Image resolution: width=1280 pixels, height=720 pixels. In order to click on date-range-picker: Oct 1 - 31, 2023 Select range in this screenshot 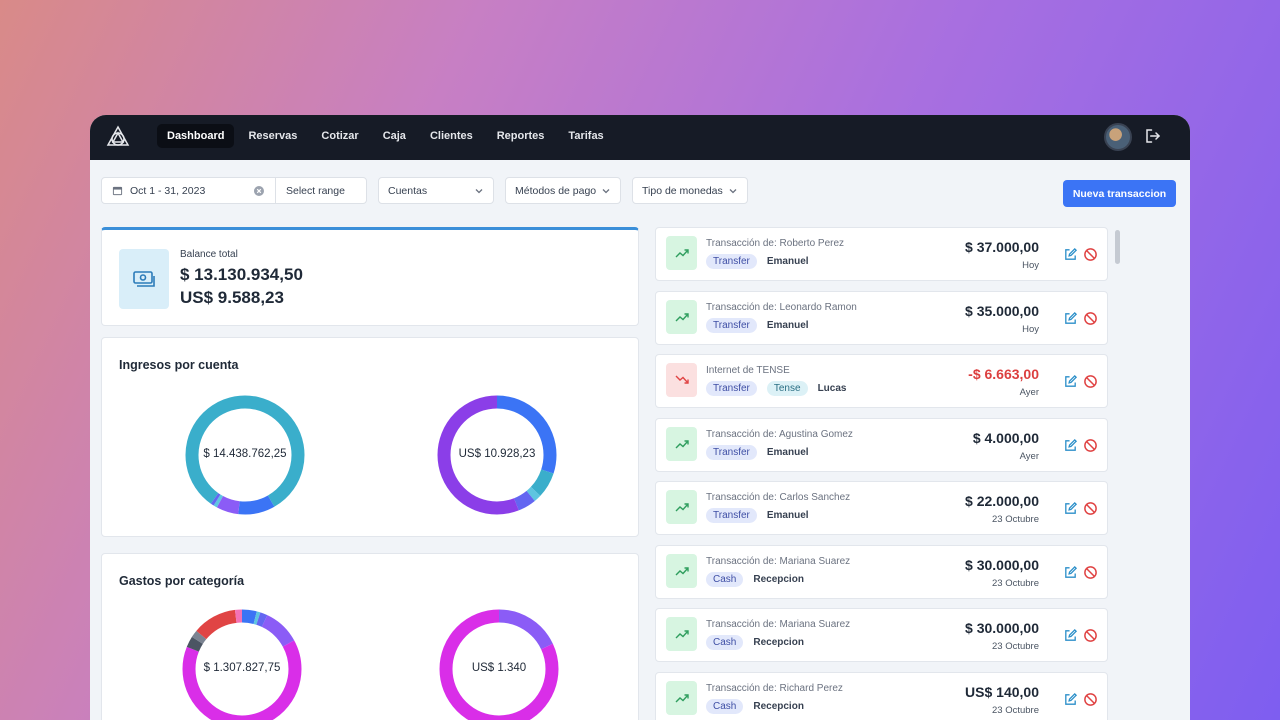, I will do `click(234, 190)`.